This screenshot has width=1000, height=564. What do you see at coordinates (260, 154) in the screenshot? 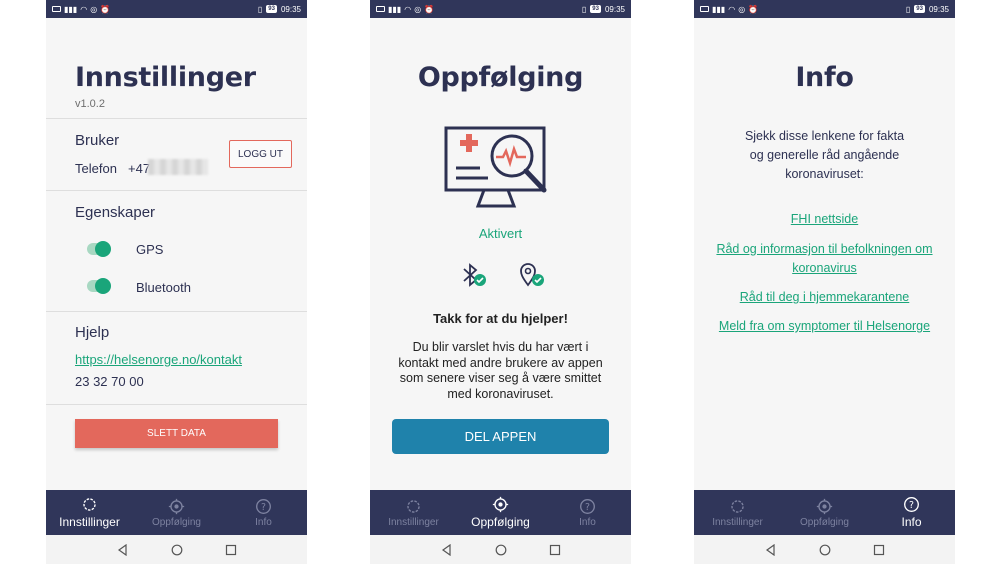
I see `logout-button: LOGG UT` at bounding box center [260, 154].